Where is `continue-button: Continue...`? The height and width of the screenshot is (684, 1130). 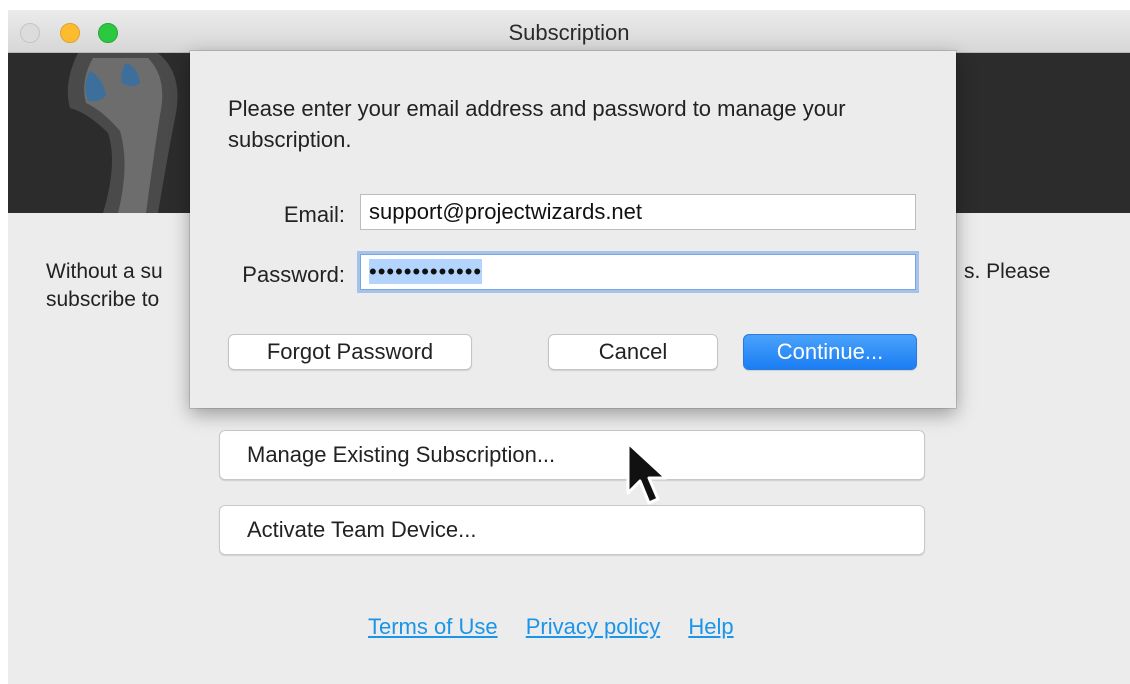 continue-button: Continue... is located at coordinates (830, 352).